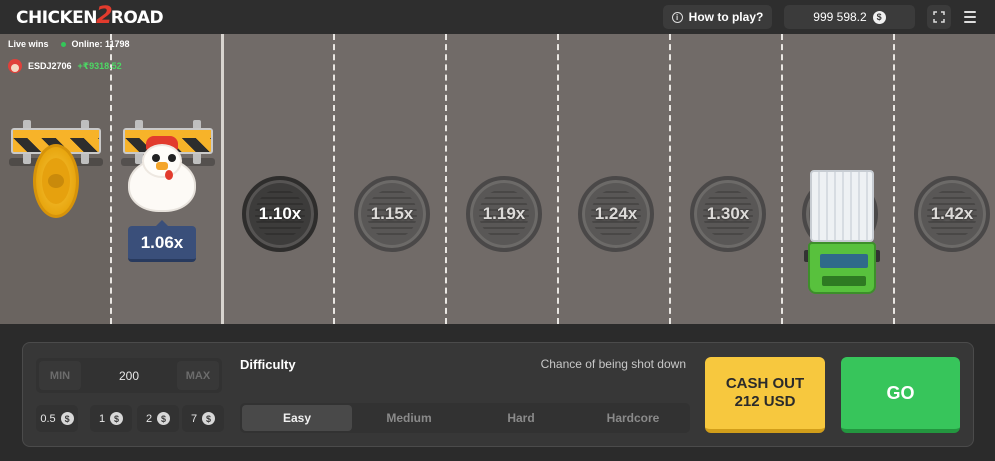  Describe the element at coordinates (900, 395) in the screenshot. I see `go-button: GO` at that location.